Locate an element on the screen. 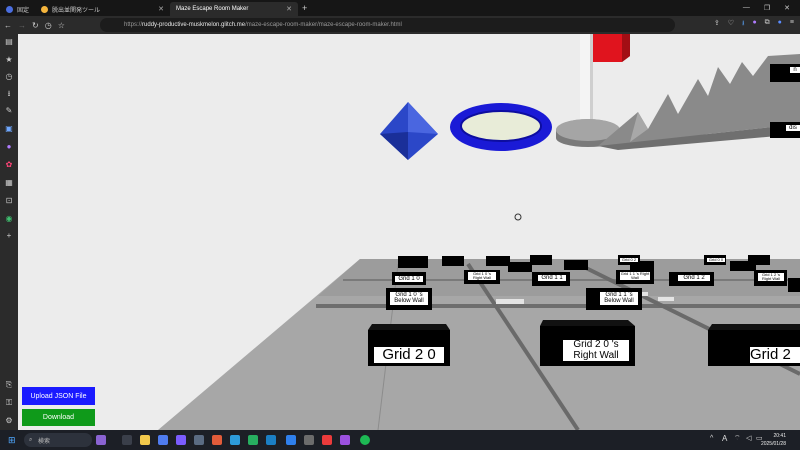 The height and width of the screenshot is (450, 800). favorite-icon: ♡ is located at coordinates (731, 24).